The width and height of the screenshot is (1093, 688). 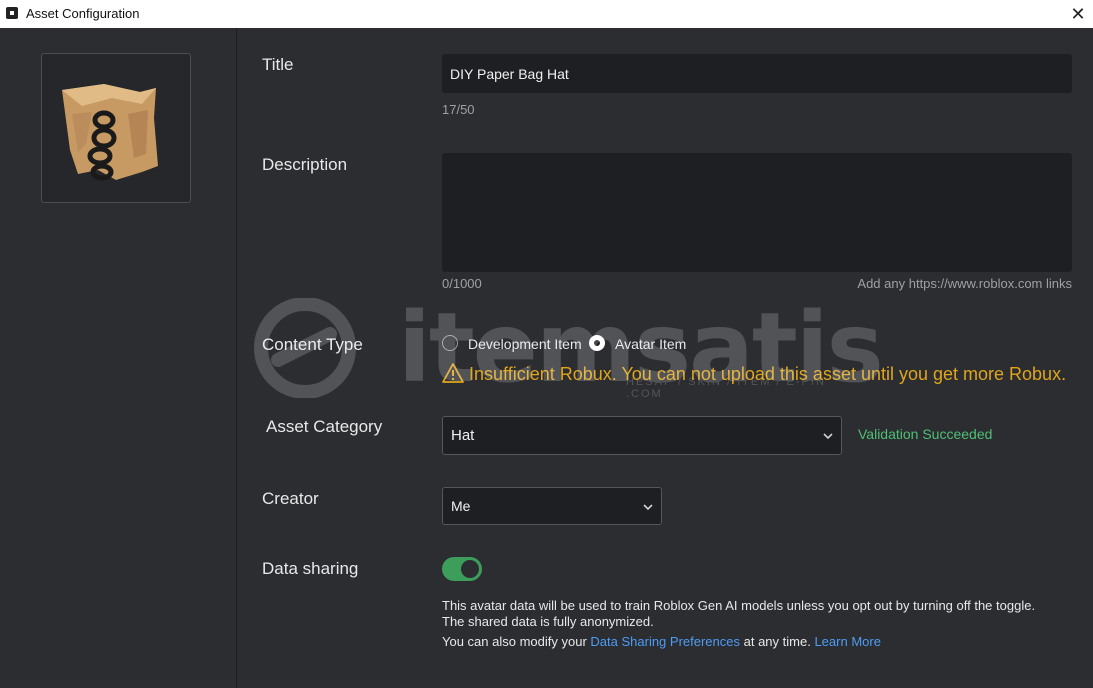 I want to click on close-icon: ✕, so click(x=1078, y=14).